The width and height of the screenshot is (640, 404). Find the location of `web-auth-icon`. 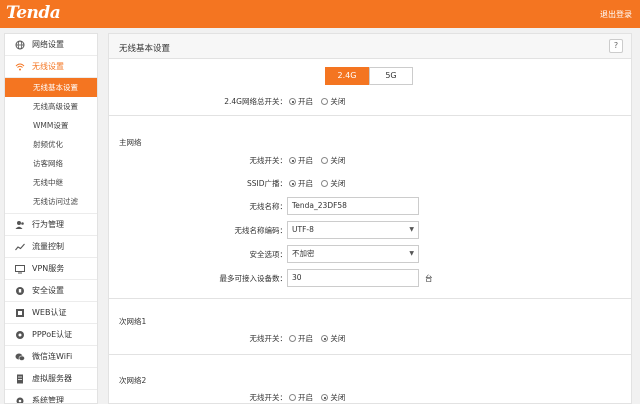

web-auth-icon is located at coordinates (20, 313).